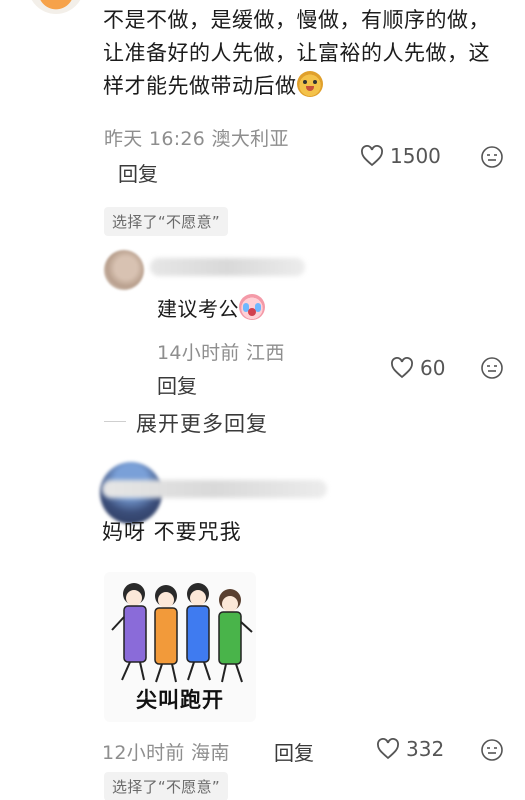 This screenshot has height=800, width=525. What do you see at coordinates (172, 532) in the screenshot?
I see `comment-text: 妈呀 不要咒我` at bounding box center [172, 532].